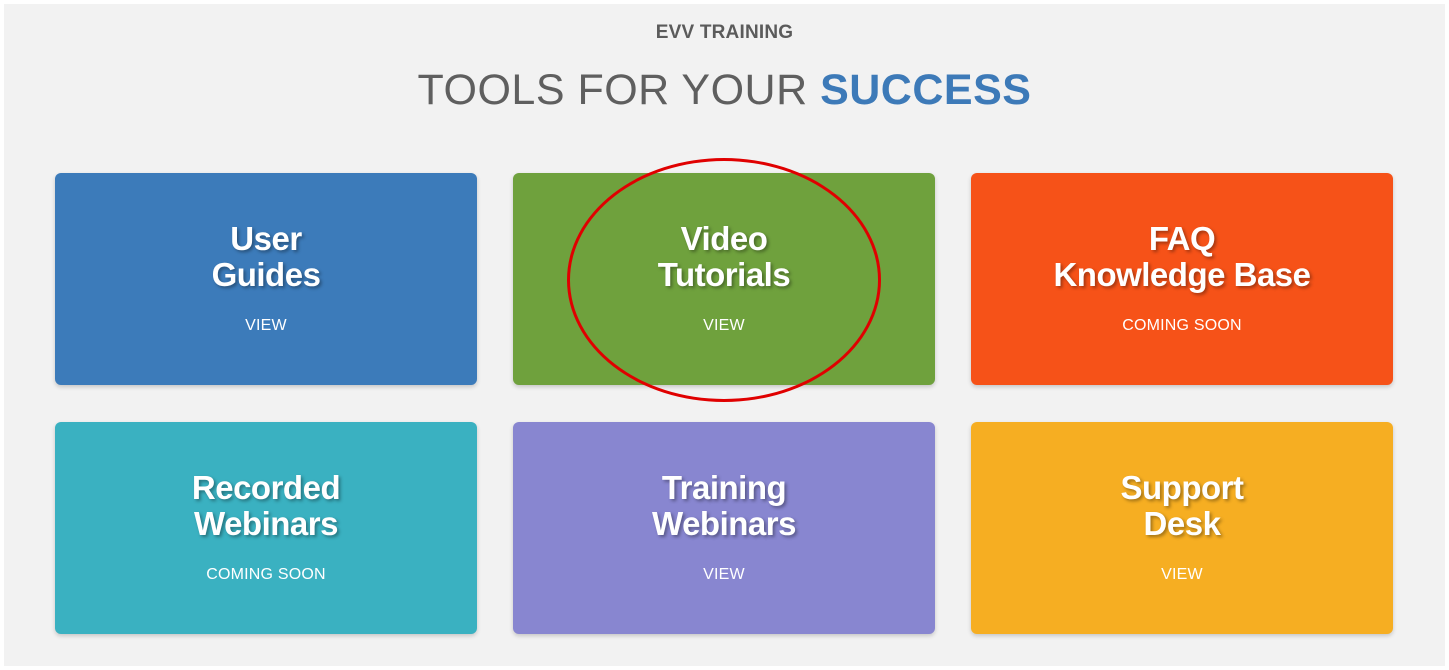  I want to click on card-video-tutorials: Video Tutorials VIEW, so click(724, 279).